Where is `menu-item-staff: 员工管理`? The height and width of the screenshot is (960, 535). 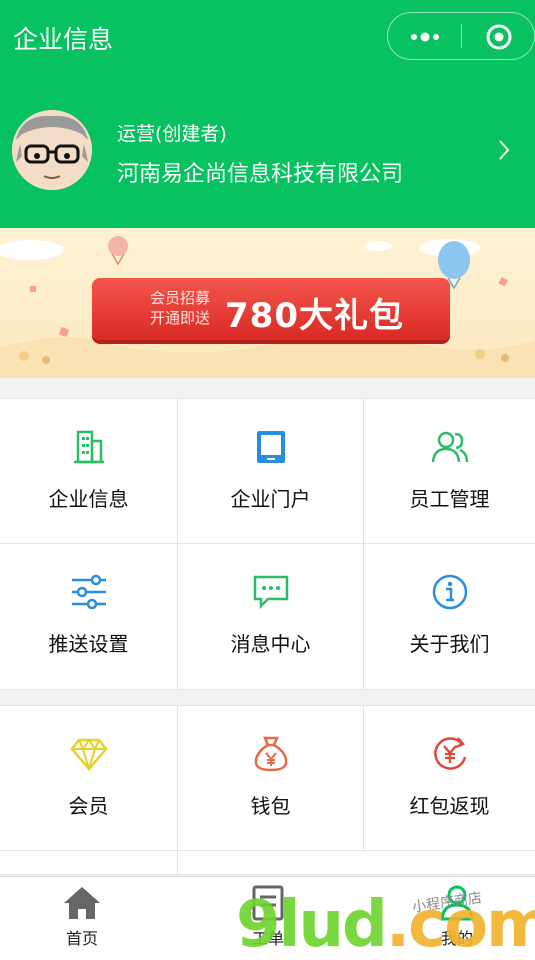 menu-item-staff: 员工管理 is located at coordinates (449, 471).